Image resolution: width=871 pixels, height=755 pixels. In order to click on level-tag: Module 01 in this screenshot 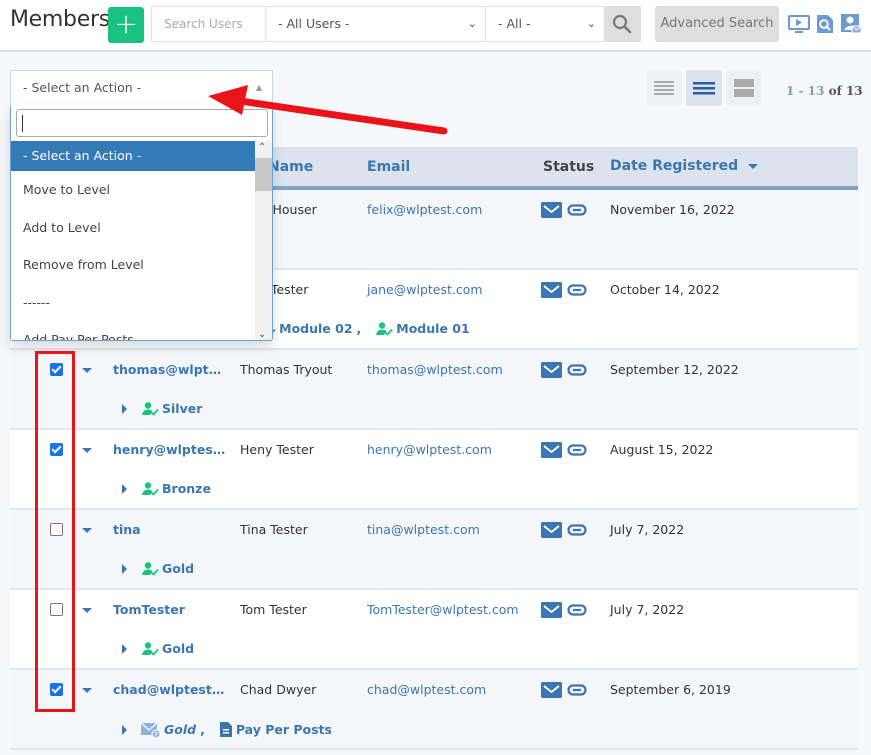, I will do `click(422, 328)`.